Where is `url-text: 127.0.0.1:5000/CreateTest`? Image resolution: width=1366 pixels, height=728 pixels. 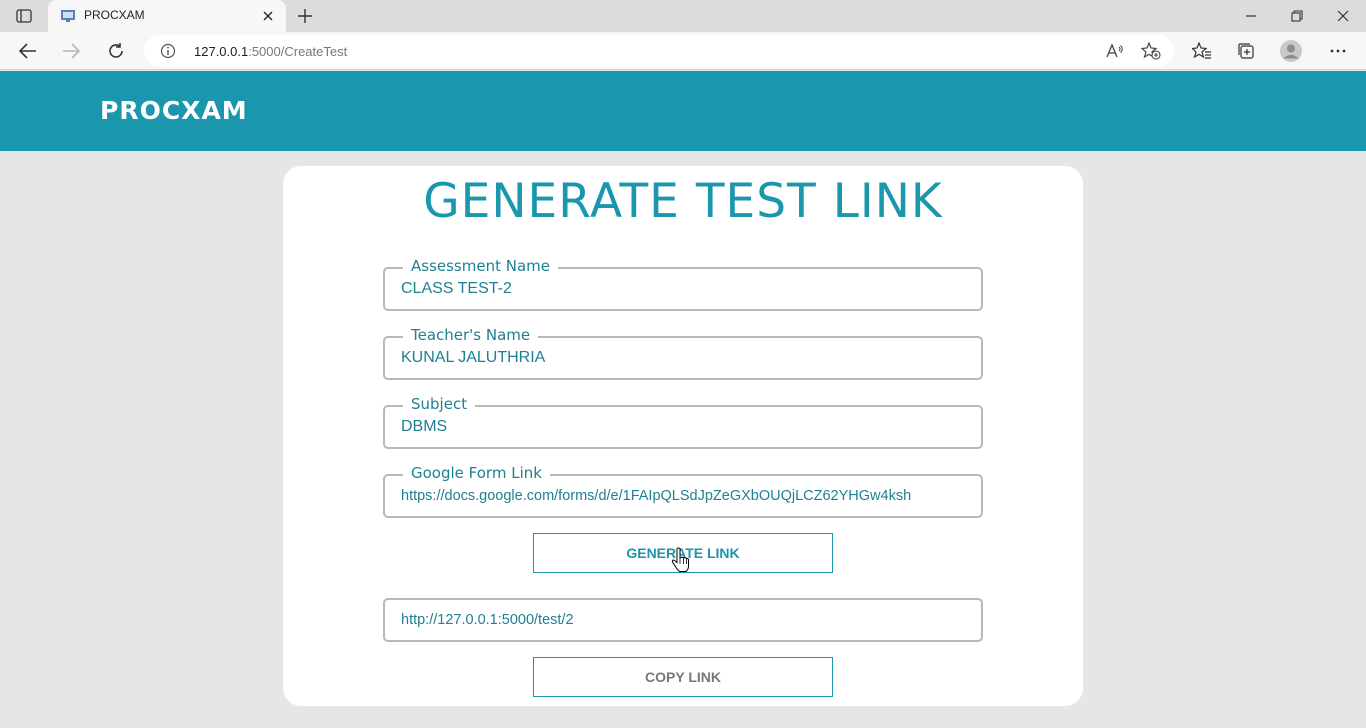
url-text: 127.0.0.1:5000/CreateTest is located at coordinates (270, 51).